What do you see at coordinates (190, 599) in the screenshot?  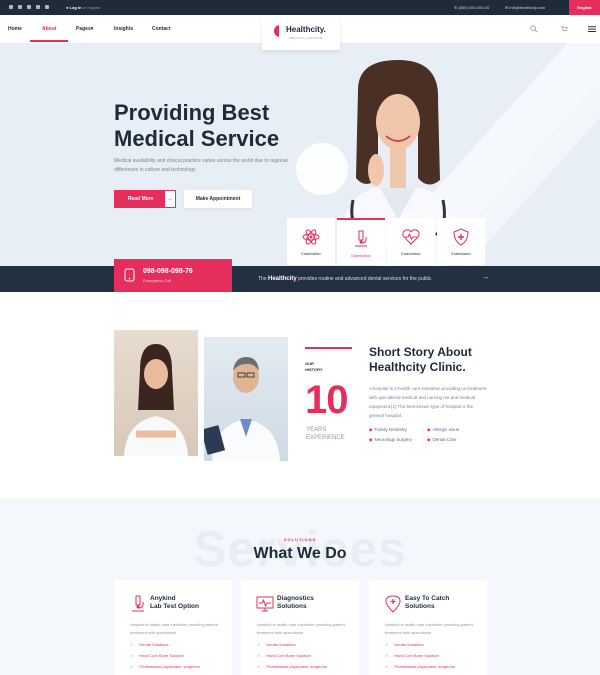 I see `service-card-title-line-1: Anykind` at bounding box center [190, 599].